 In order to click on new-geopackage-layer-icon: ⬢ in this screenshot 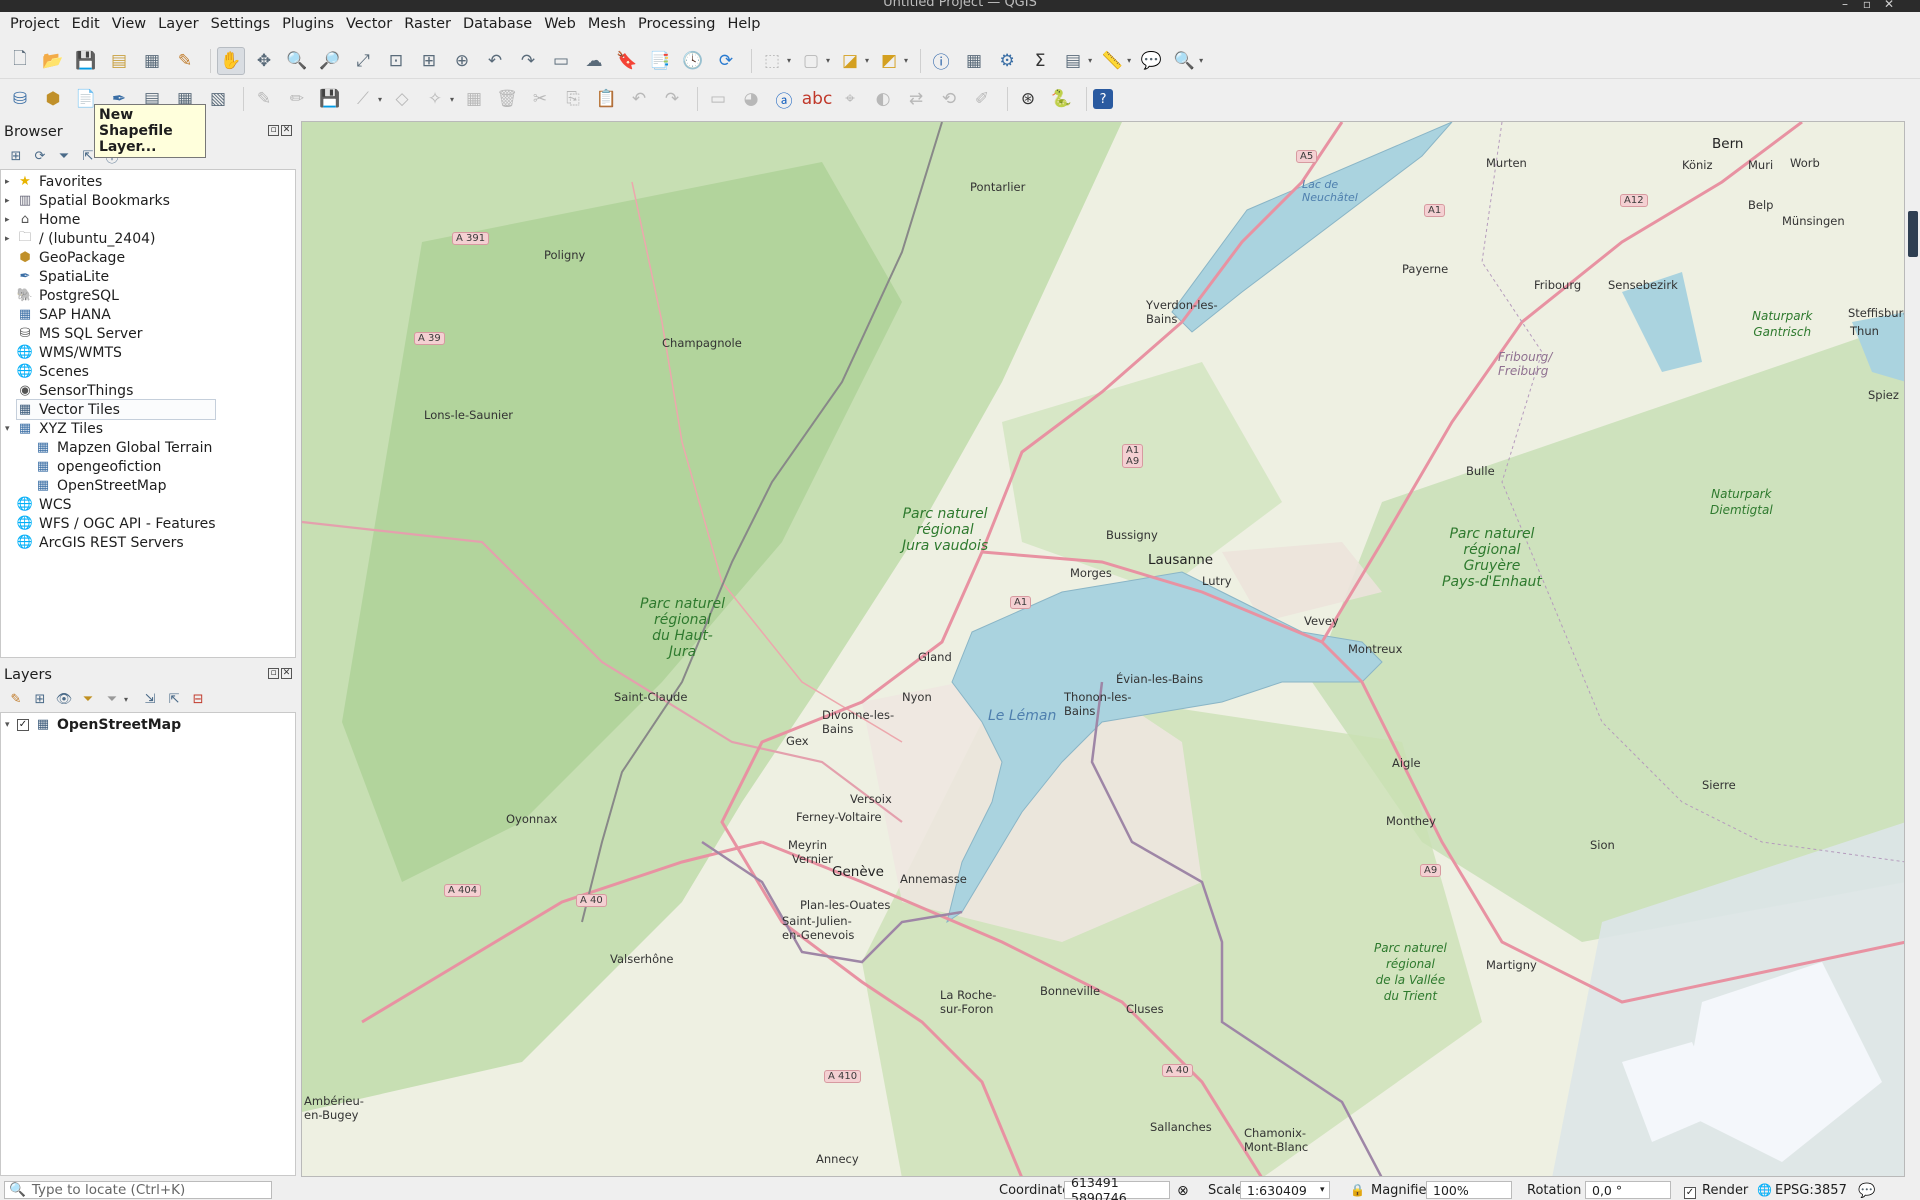, I will do `click(53, 99)`.